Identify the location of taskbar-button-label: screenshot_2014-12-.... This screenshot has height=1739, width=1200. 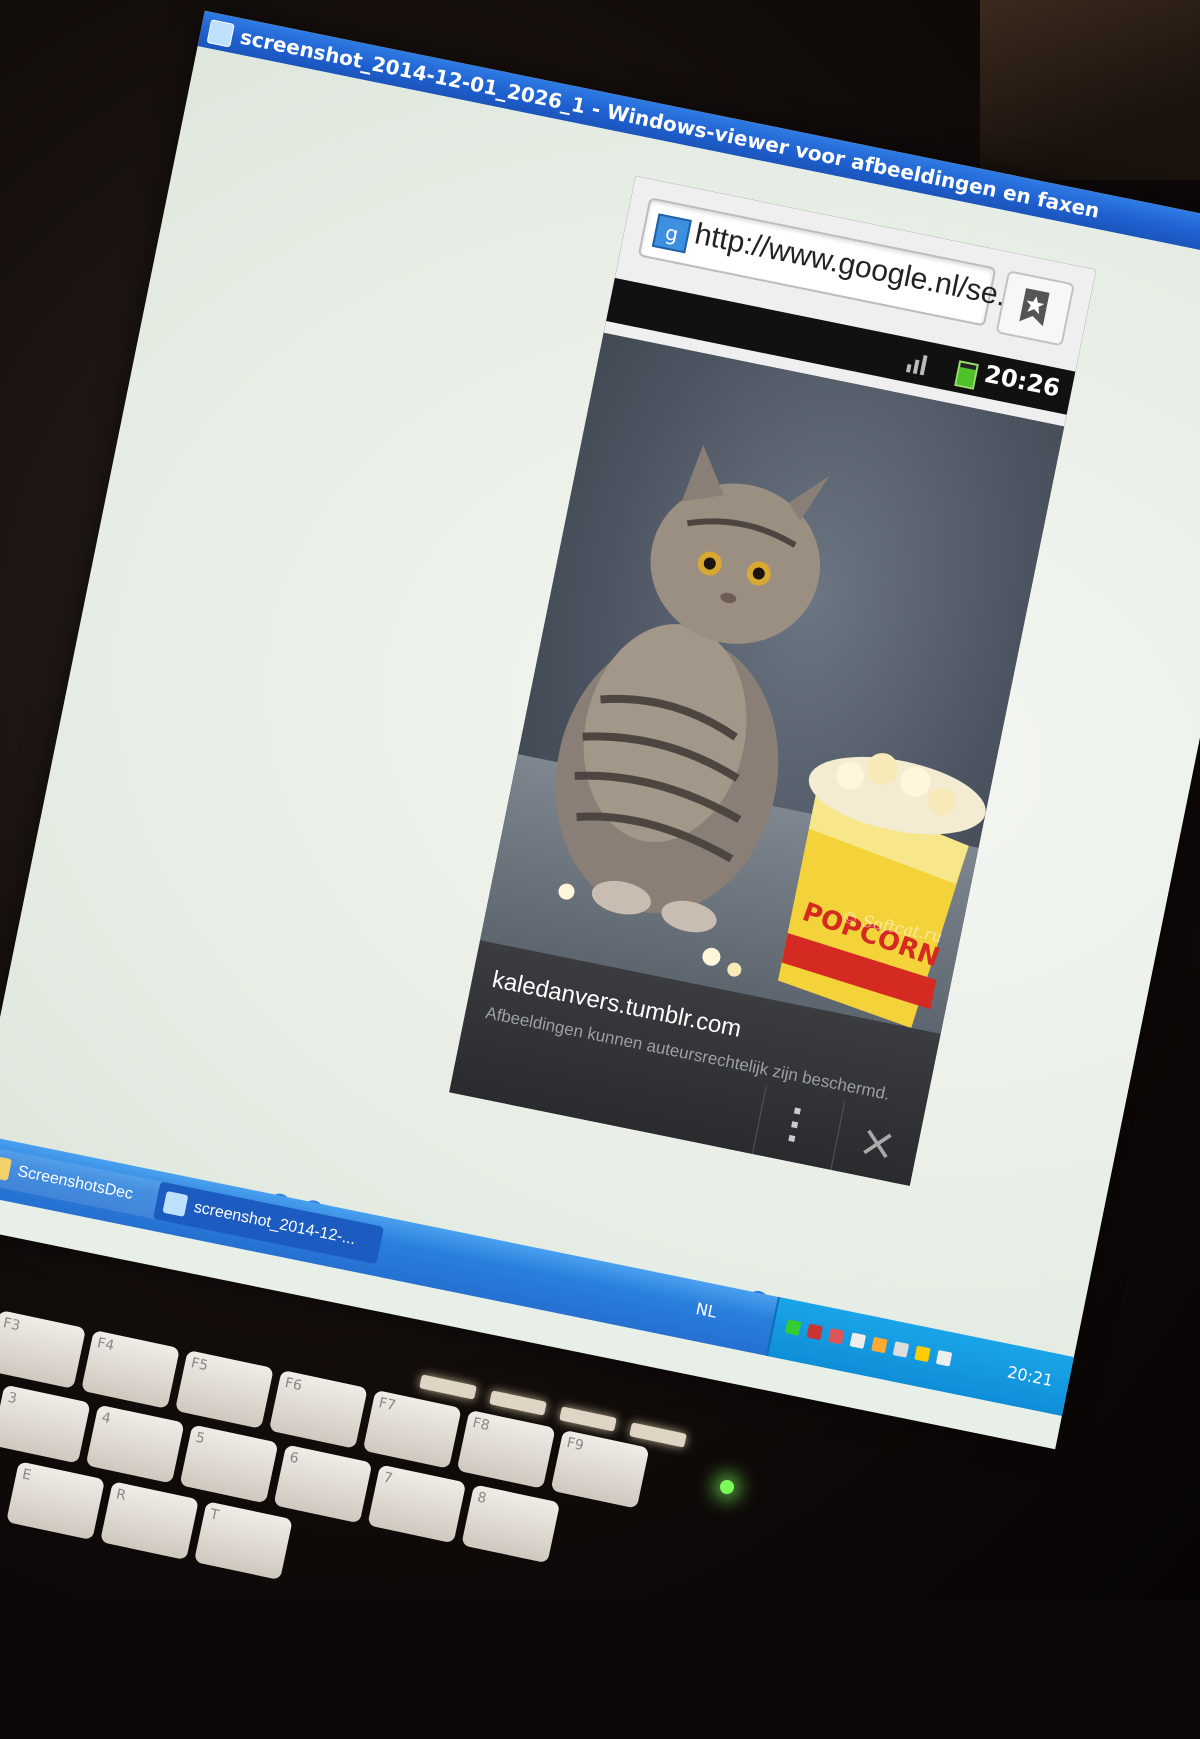
(275, 1223).